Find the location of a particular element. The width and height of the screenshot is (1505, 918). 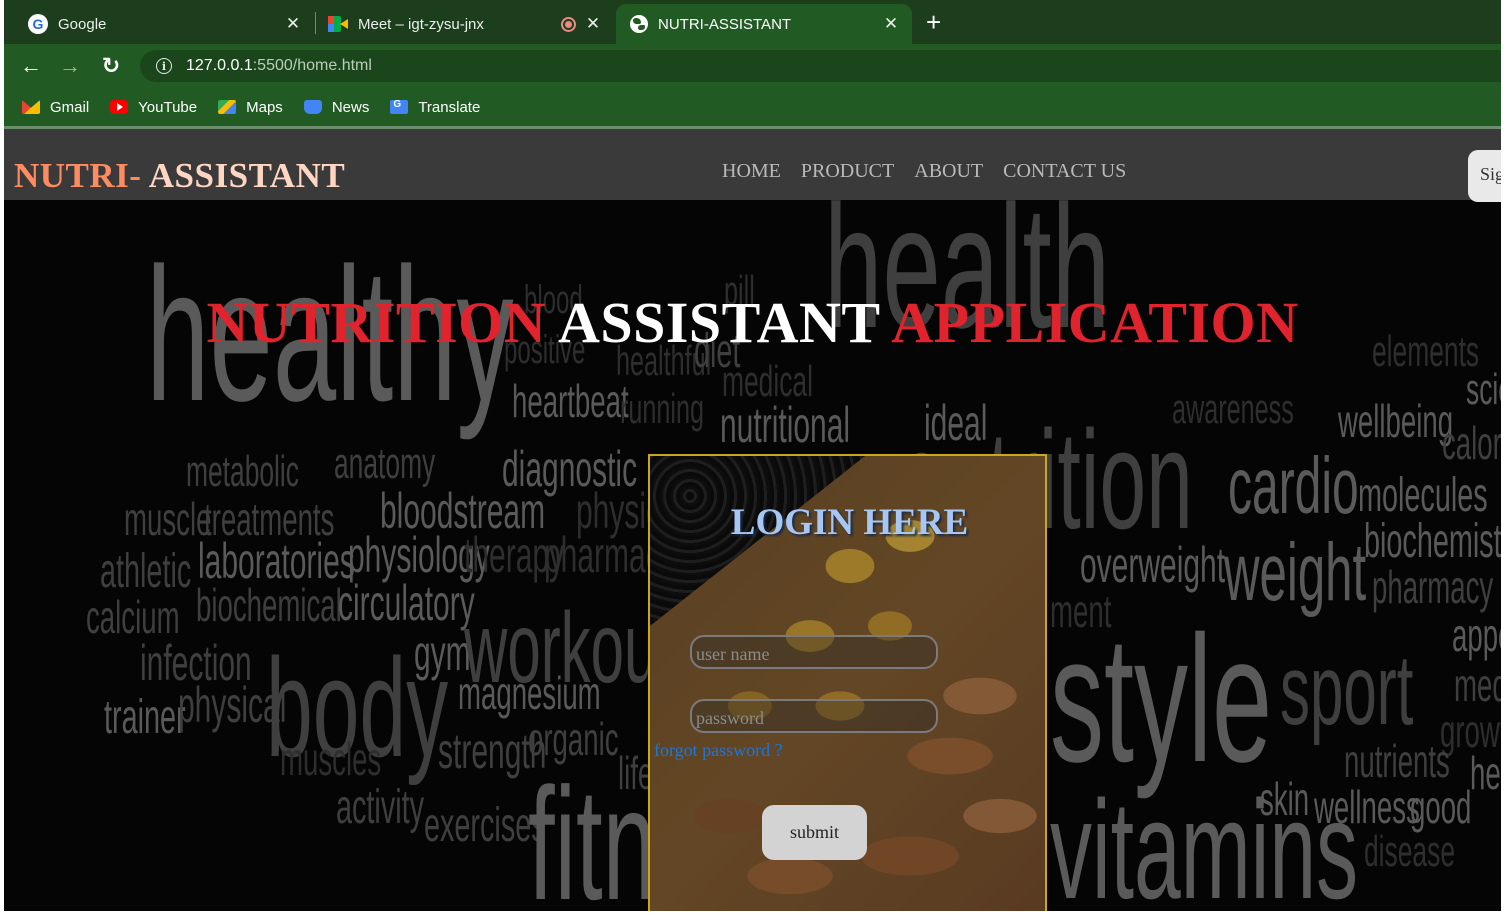

bg-word: trainer is located at coordinates (145, 717).